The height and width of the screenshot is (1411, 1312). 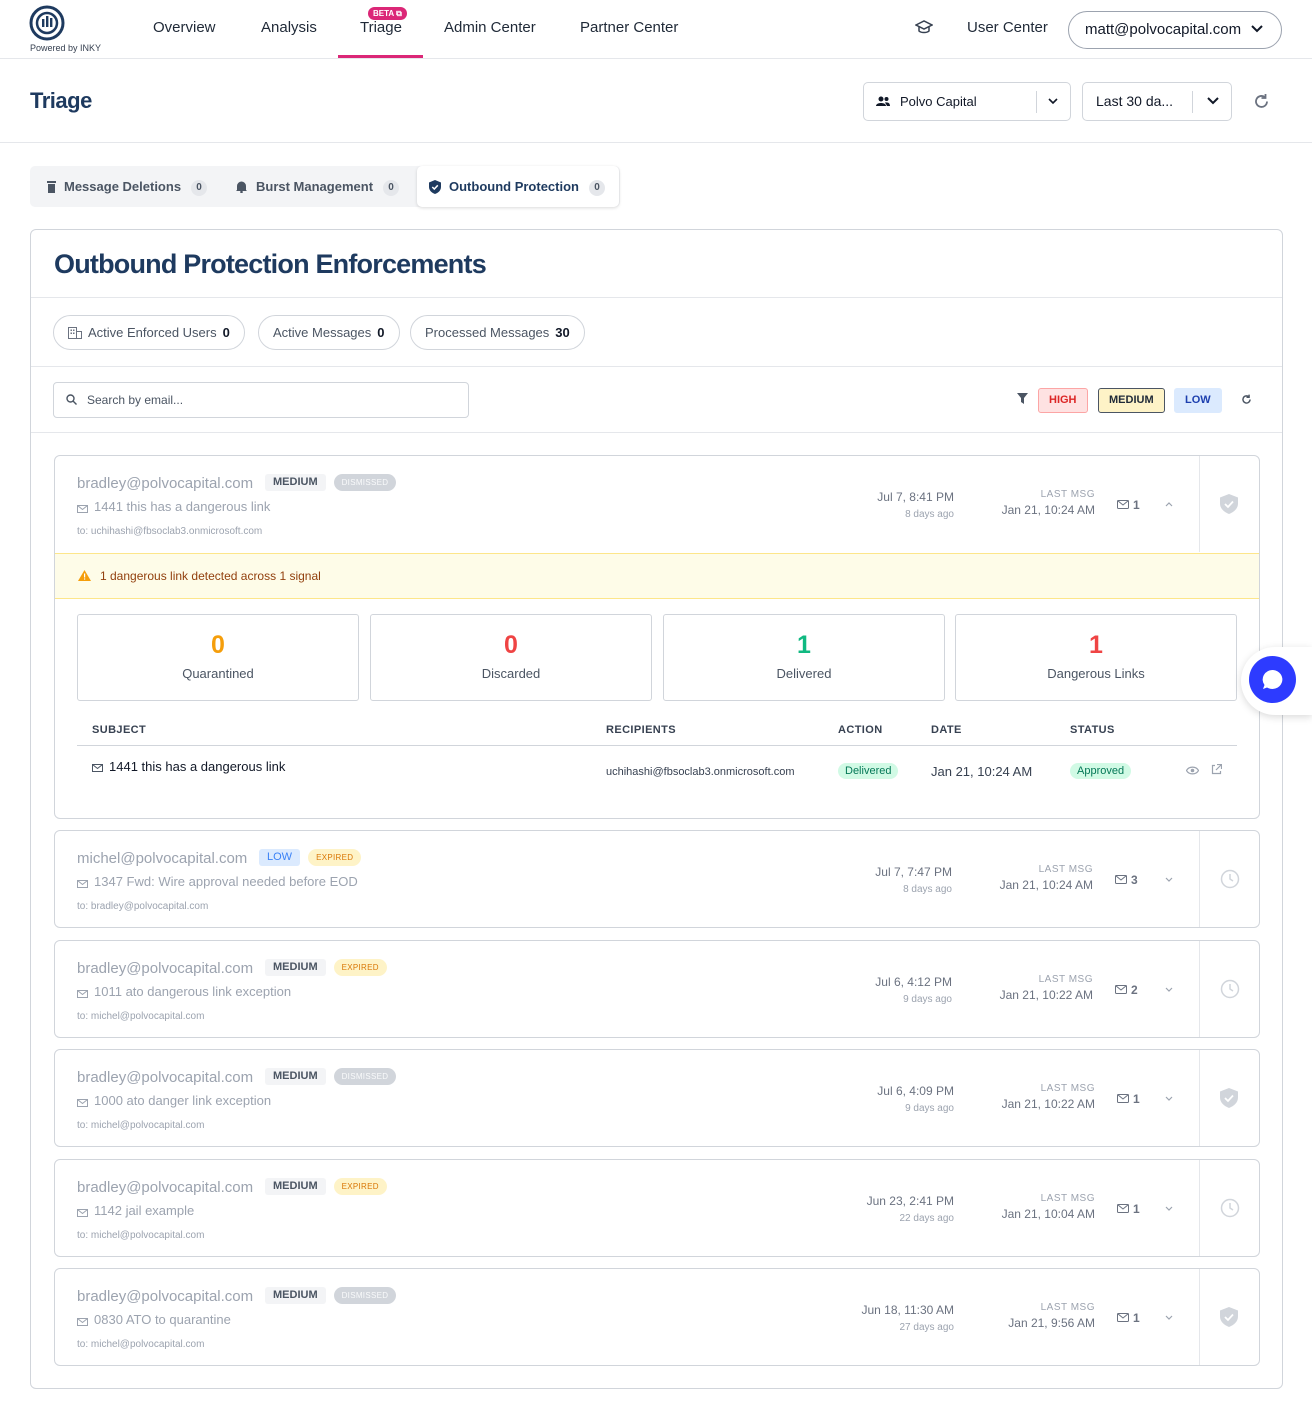 I want to click on filter-icon, so click(x=1022, y=398).